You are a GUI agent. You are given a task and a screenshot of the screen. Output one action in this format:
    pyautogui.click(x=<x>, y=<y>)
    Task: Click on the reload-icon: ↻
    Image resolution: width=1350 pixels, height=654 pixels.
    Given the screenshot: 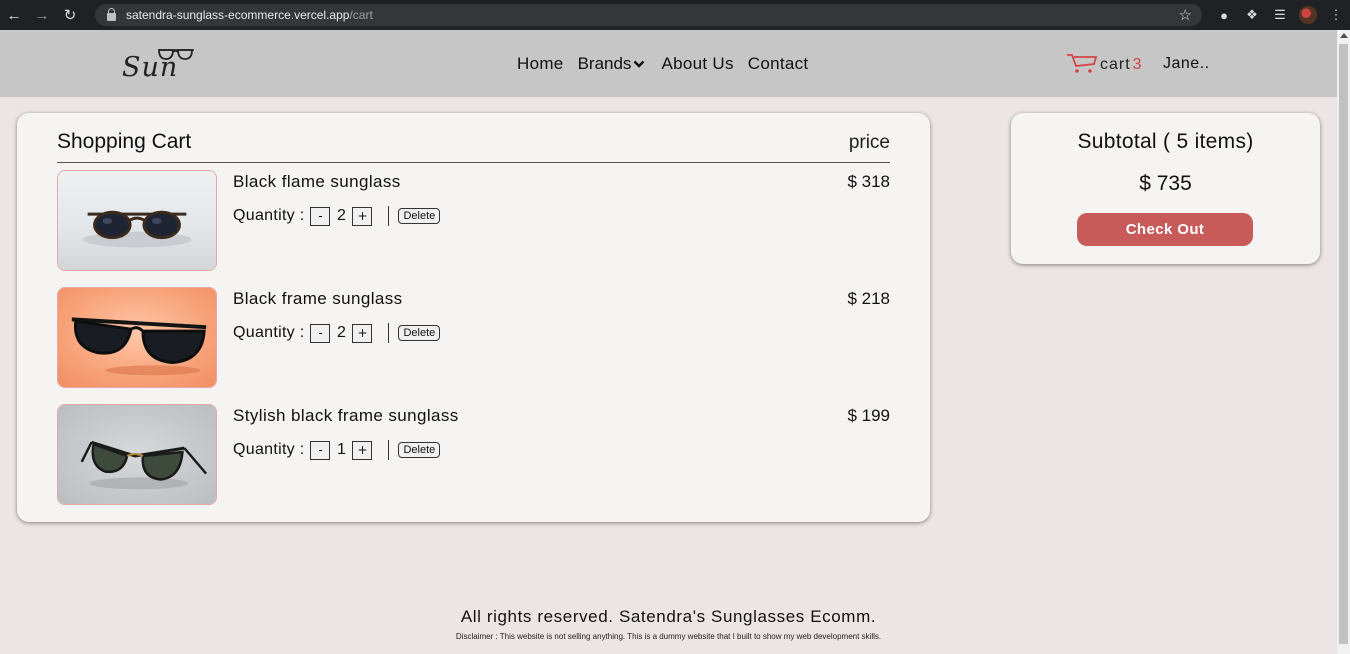 What is the action you would take?
    pyautogui.click(x=70, y=15)
    